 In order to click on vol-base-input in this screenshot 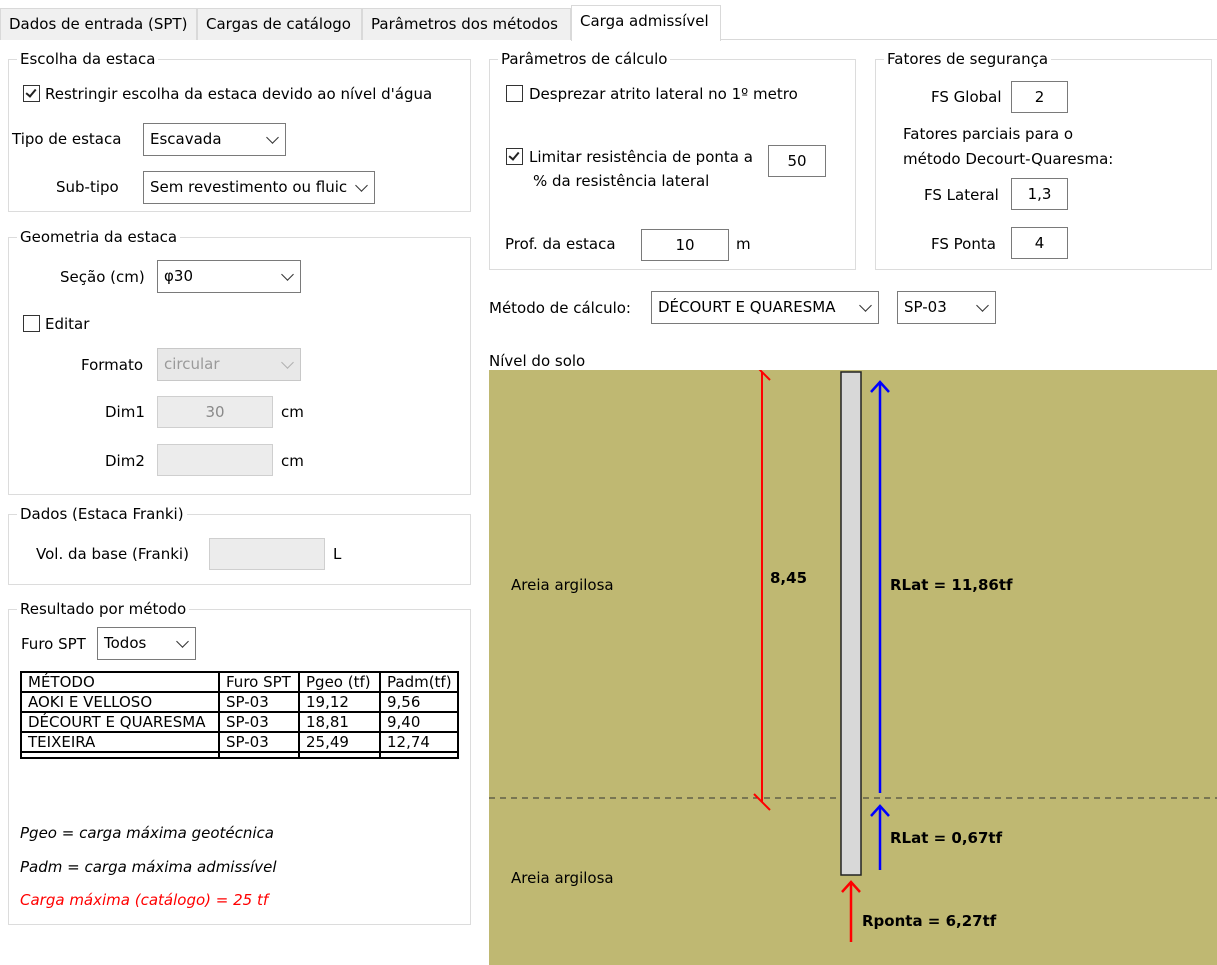, I will do `click(267, 554)`.